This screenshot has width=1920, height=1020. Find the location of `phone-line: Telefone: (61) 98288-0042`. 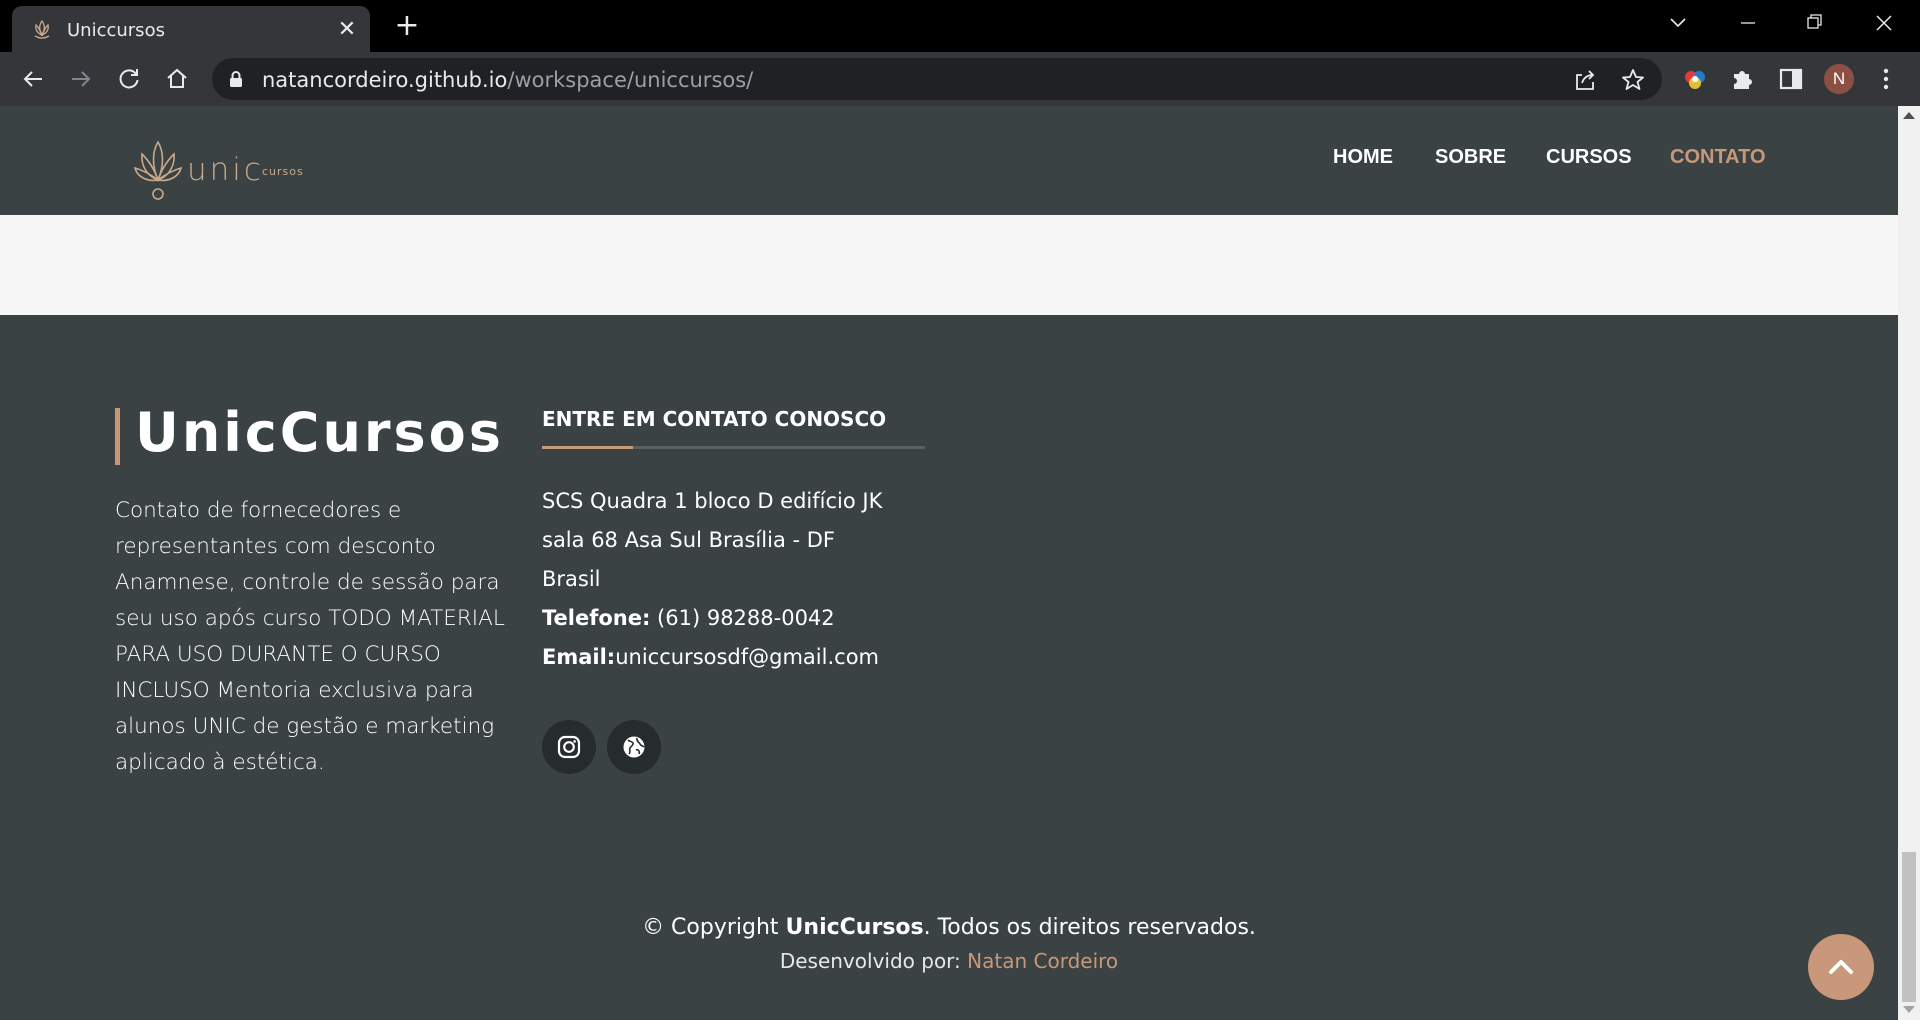

phone-line: Telefone: (61) 98288-0042 is located at coordinates (688, 618).